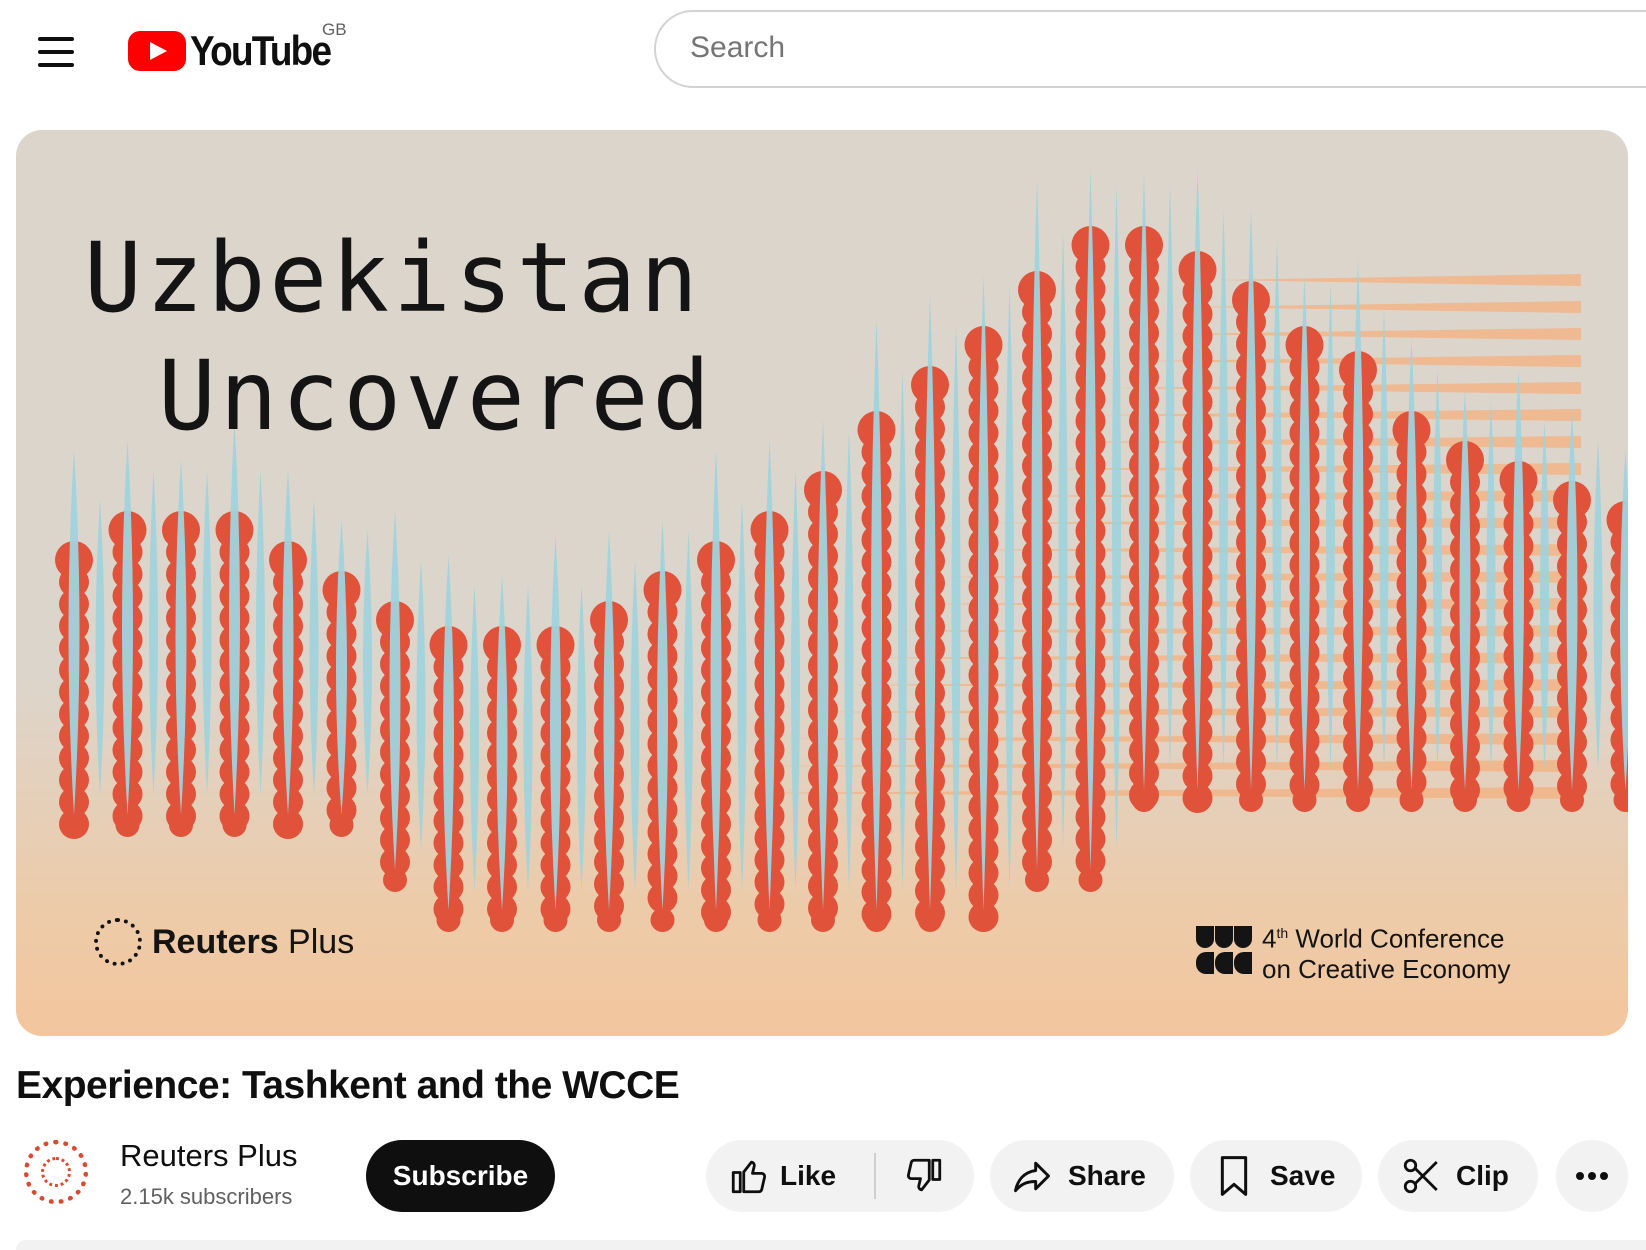 The height and width of the screenshot is (1250, 1646). Describe the element at coordinates (208, 1156) in the screenshot. I see `channel-name: Reuters Plus` at that location.